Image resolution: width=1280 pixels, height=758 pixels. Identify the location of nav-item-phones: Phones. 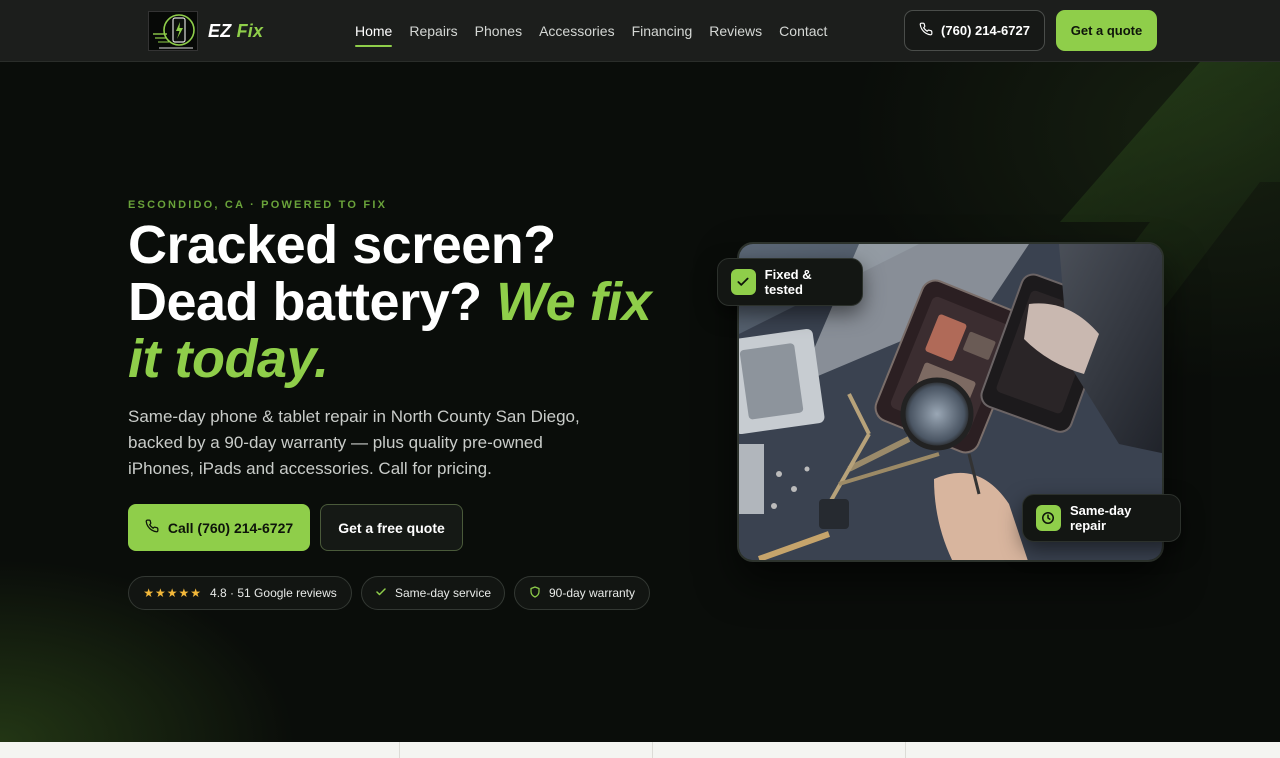
(498, 31).